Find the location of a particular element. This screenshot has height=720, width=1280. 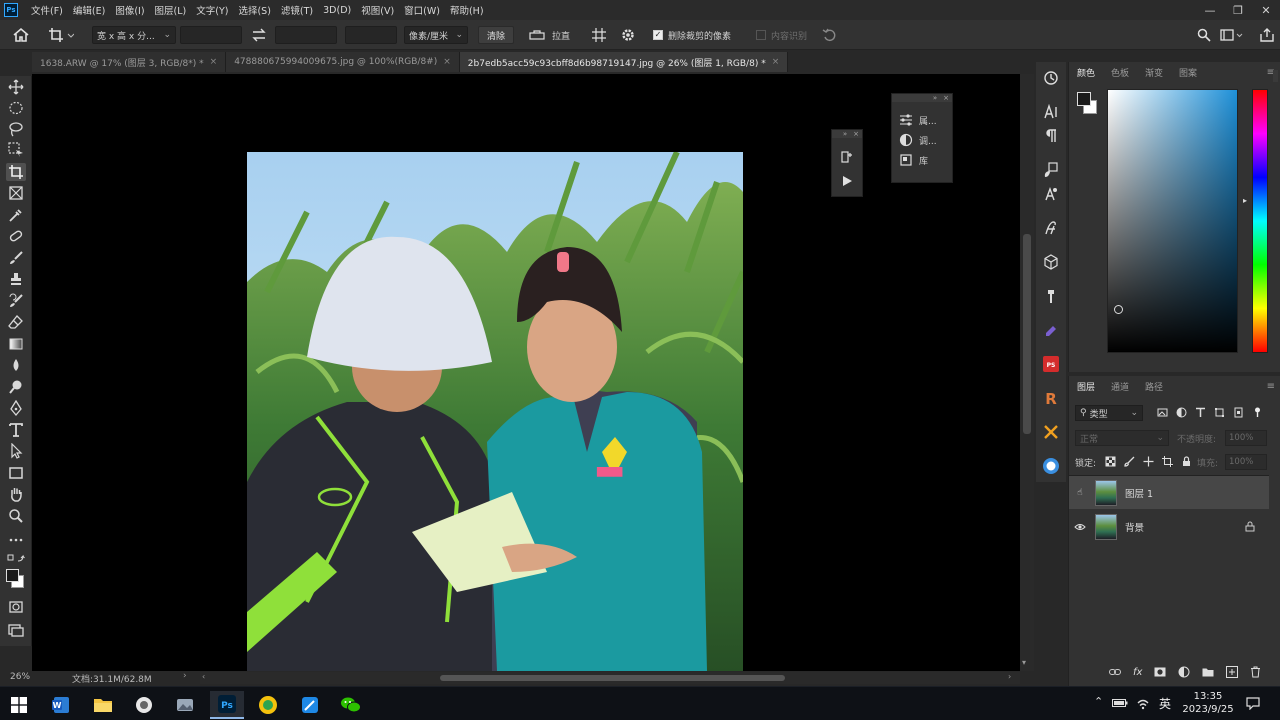

new-layer-icon is located at coordinates (1232, 672).